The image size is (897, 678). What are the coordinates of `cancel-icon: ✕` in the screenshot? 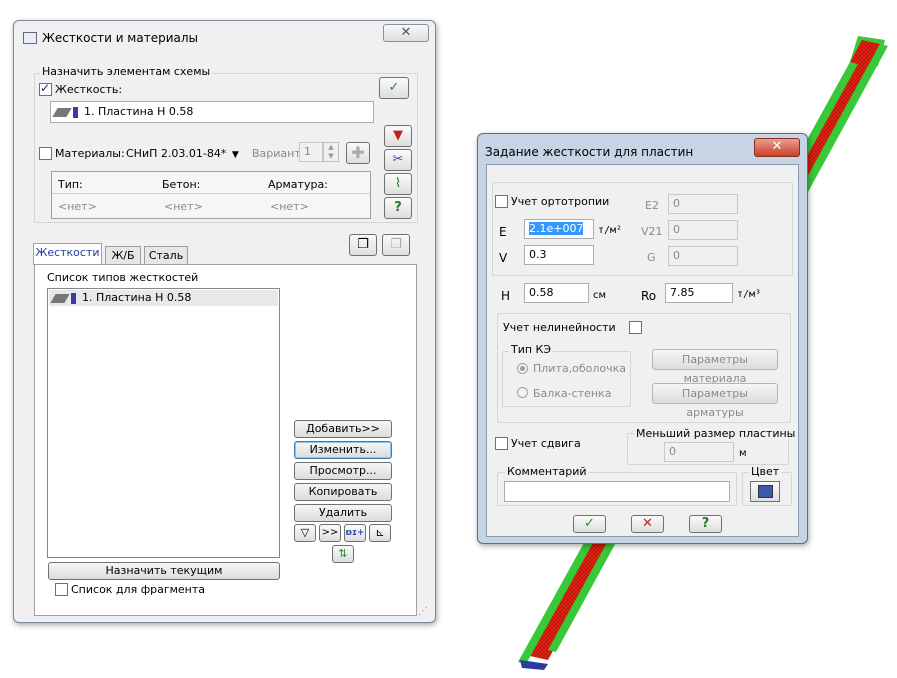 It's located at (647, 523).